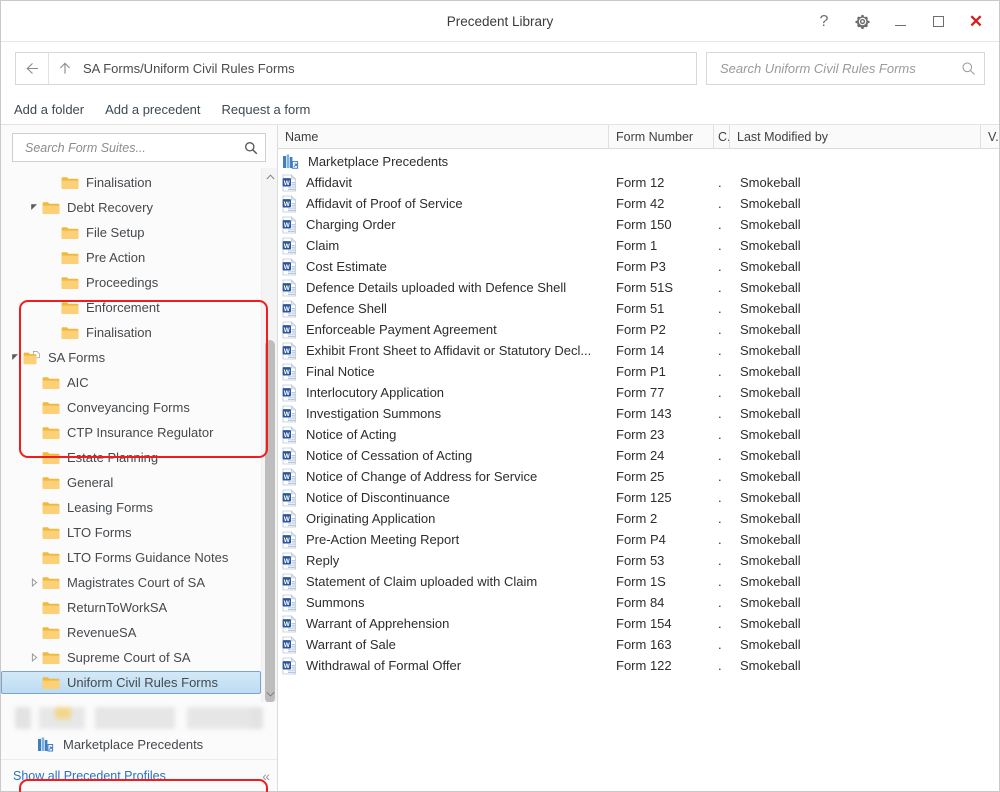 The image size is (1000, 792). Describe the element at coordinates (638, 602) in the screenshot. I see `table-row: W Summons Form 84. Smokeball` at that location.